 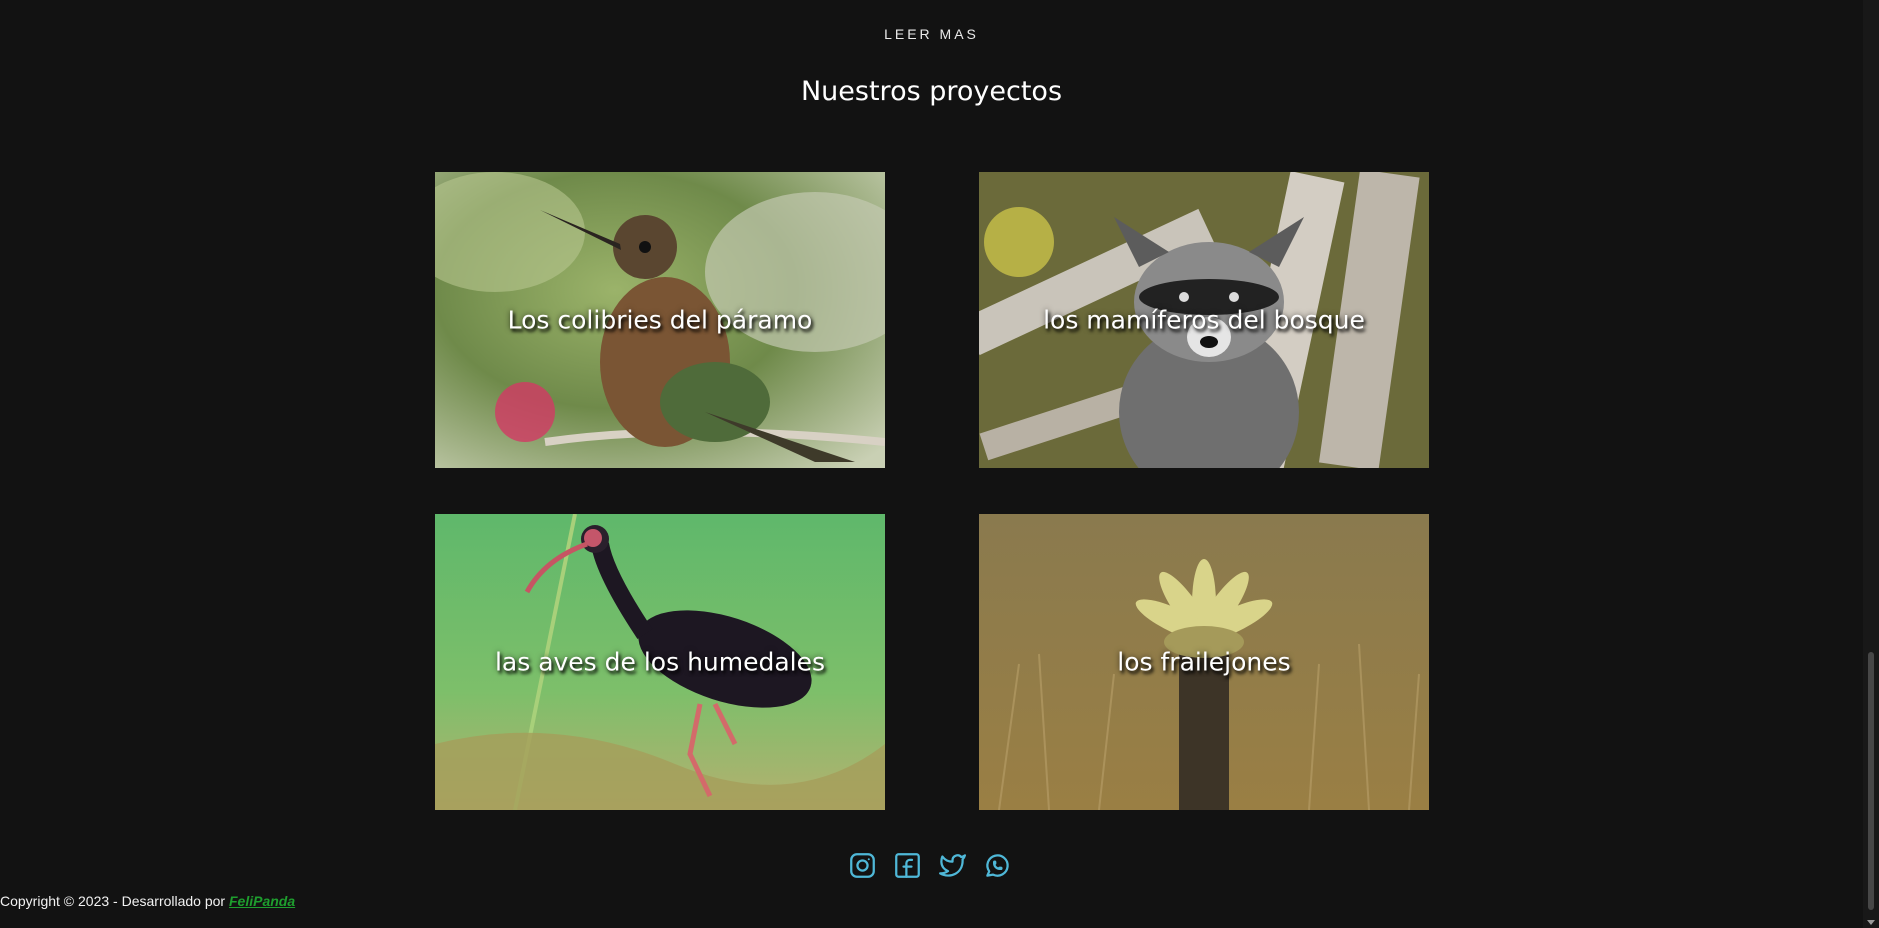 What do you see at coordinates (862, 865) in the screenshot?
I see `instagram-icon` at bounding box center [862, 865].